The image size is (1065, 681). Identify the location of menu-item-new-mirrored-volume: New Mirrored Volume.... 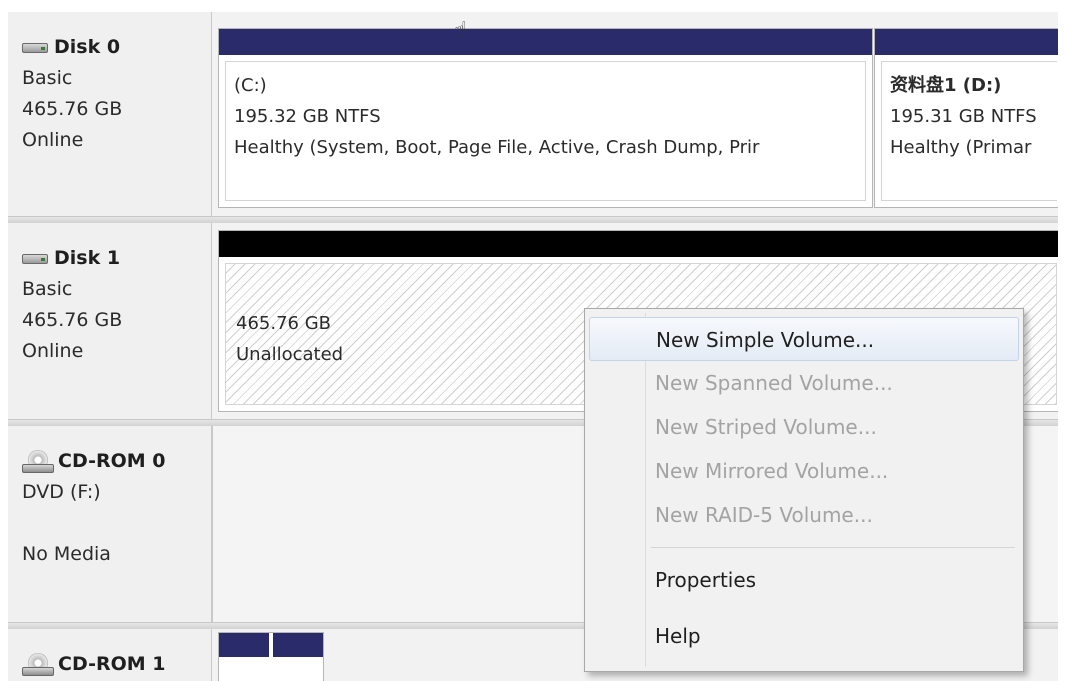
(772, 471).